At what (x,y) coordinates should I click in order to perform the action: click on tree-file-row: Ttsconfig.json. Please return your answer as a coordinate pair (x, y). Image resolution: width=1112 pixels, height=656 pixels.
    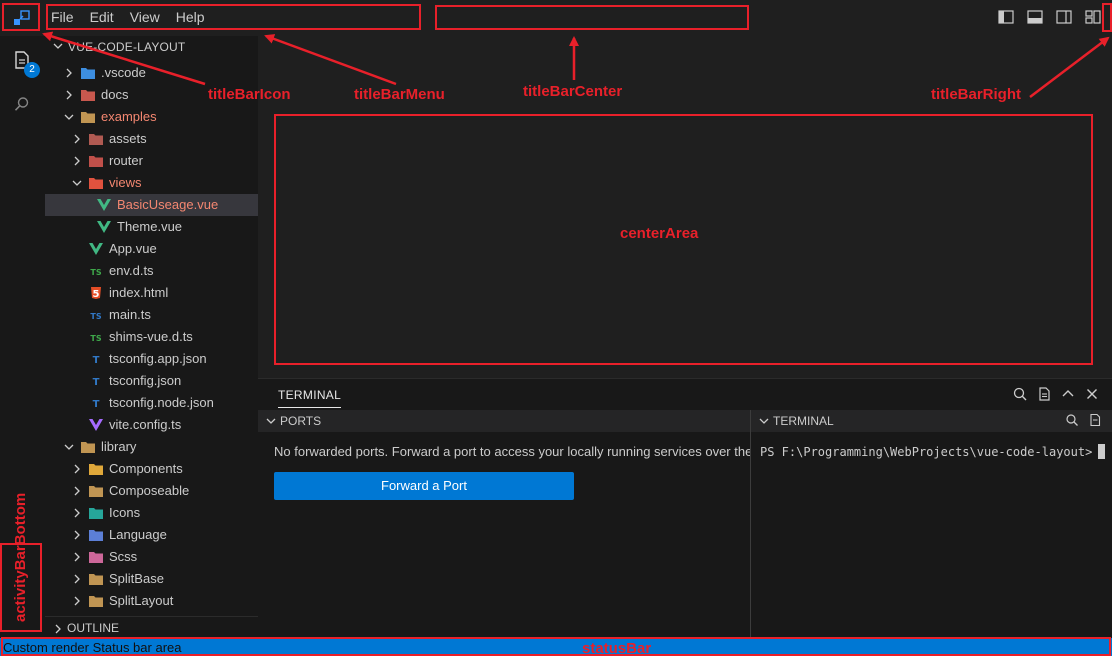
    Looking at the image, I should click on (151, 381).